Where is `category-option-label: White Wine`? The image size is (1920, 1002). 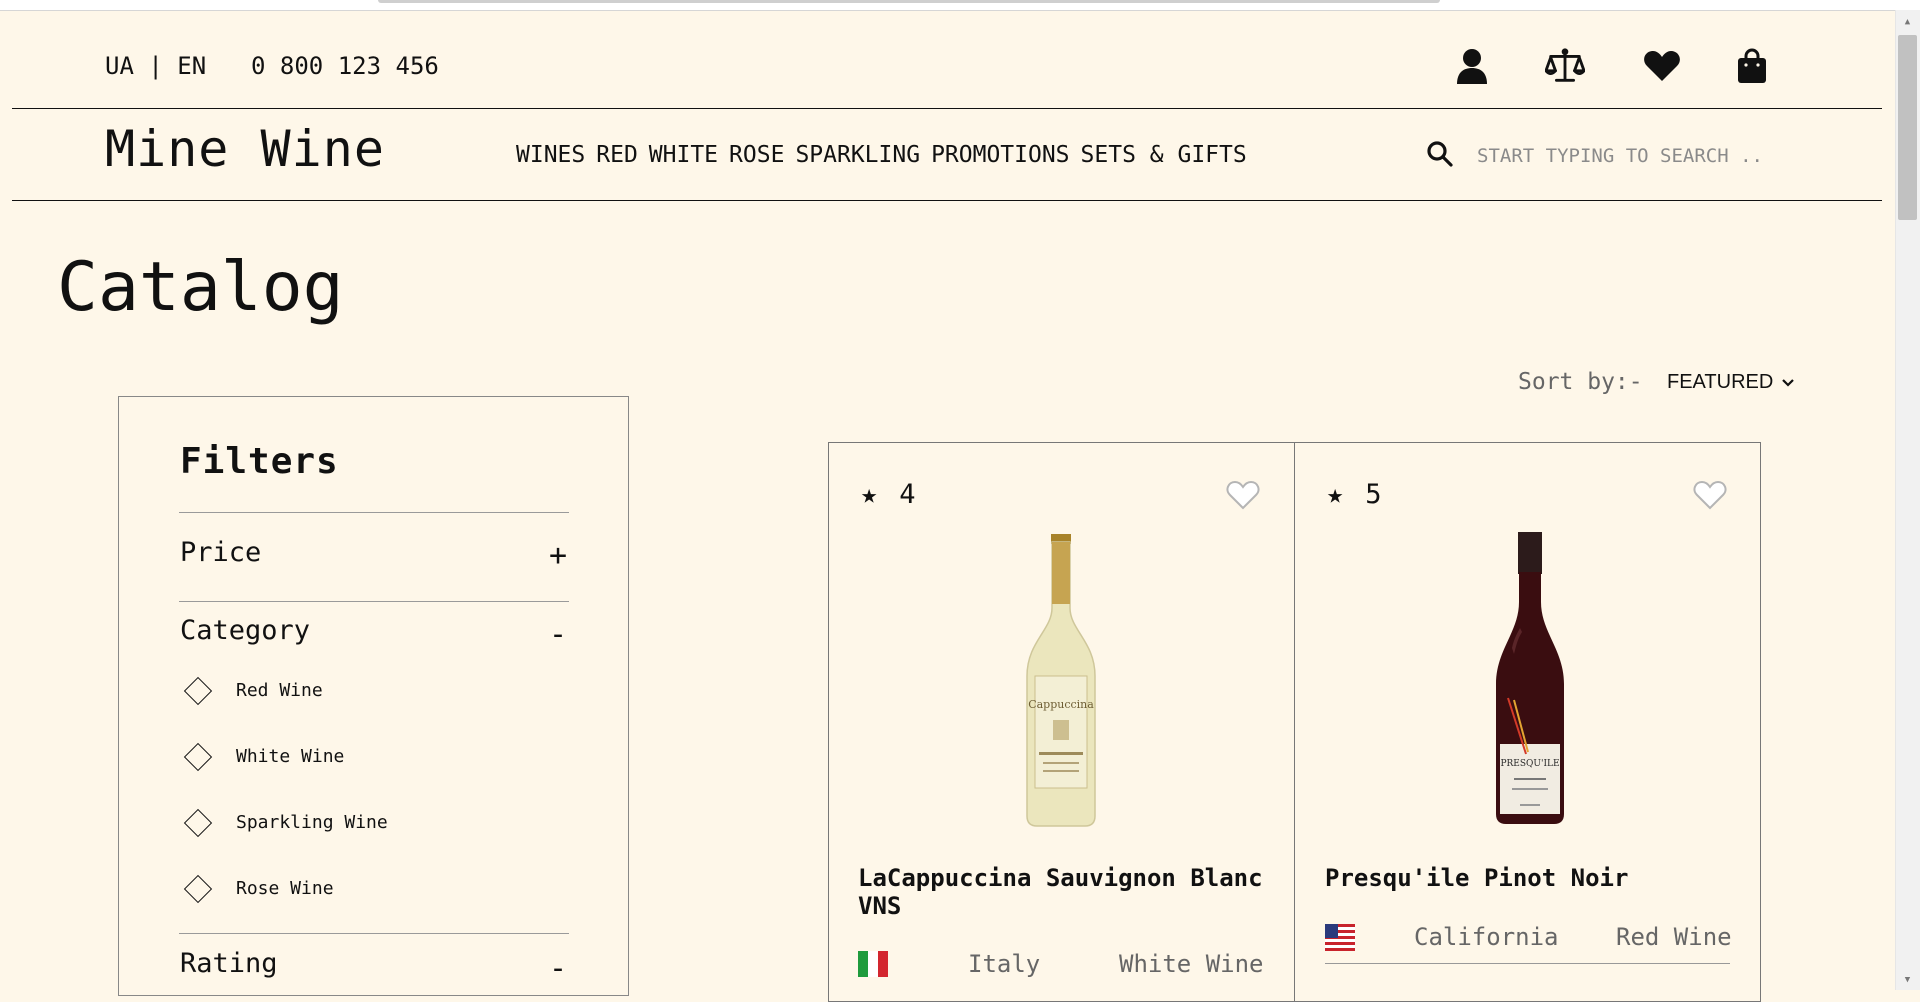
category-option-label: White Wine is located at coordinates (290, 756).